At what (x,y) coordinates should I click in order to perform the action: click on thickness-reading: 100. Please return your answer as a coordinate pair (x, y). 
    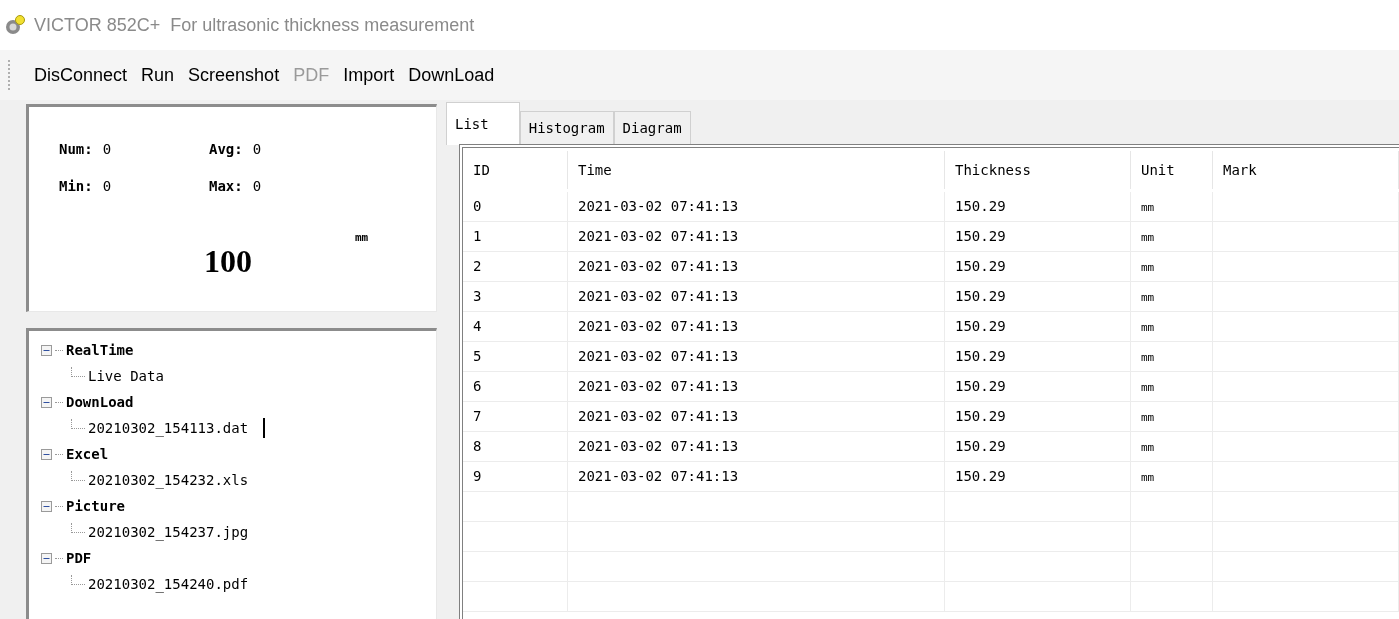
    Looking at the image, I should click on (228, 261).